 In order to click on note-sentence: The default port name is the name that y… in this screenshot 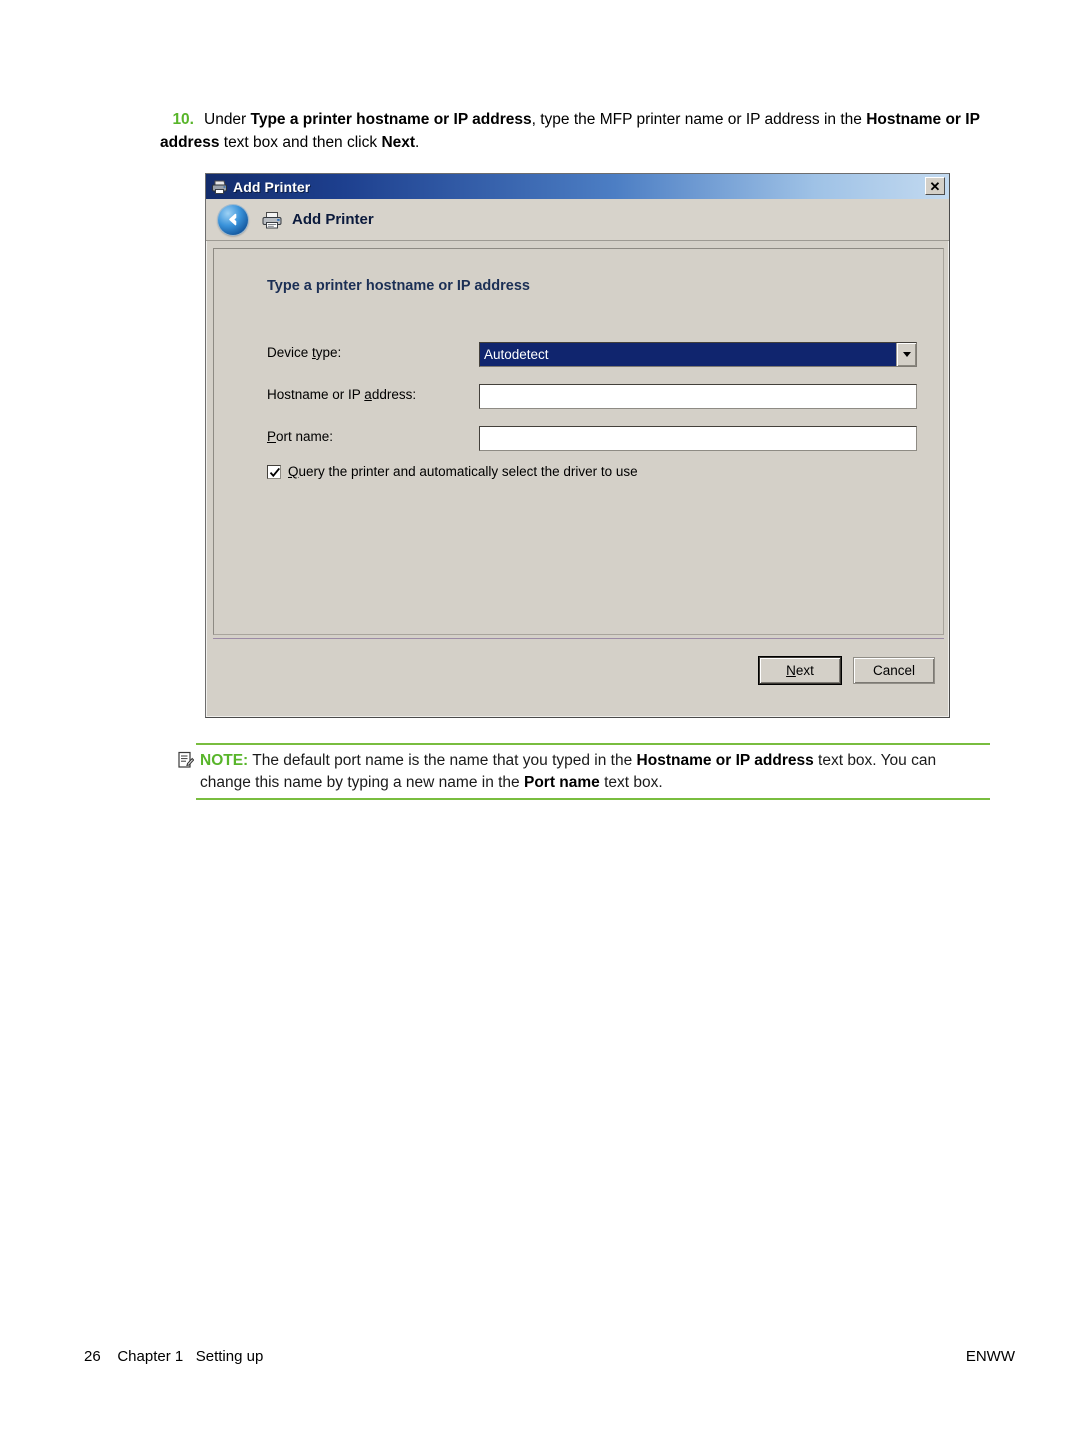, I will do `click(568, 771)`.